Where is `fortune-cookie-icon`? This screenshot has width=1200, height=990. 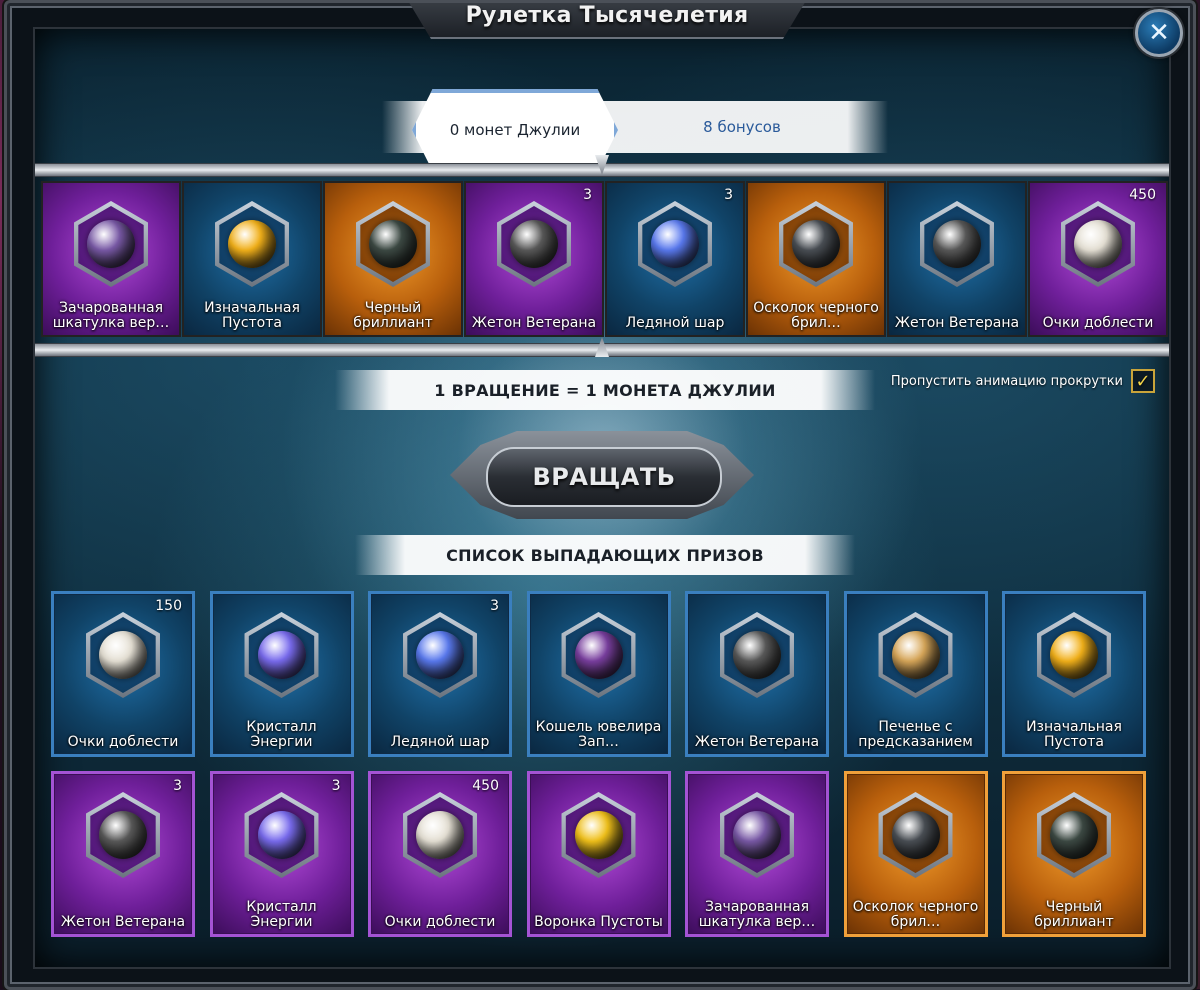 fortune-cookie-icon is located at coordinates (915, 655).